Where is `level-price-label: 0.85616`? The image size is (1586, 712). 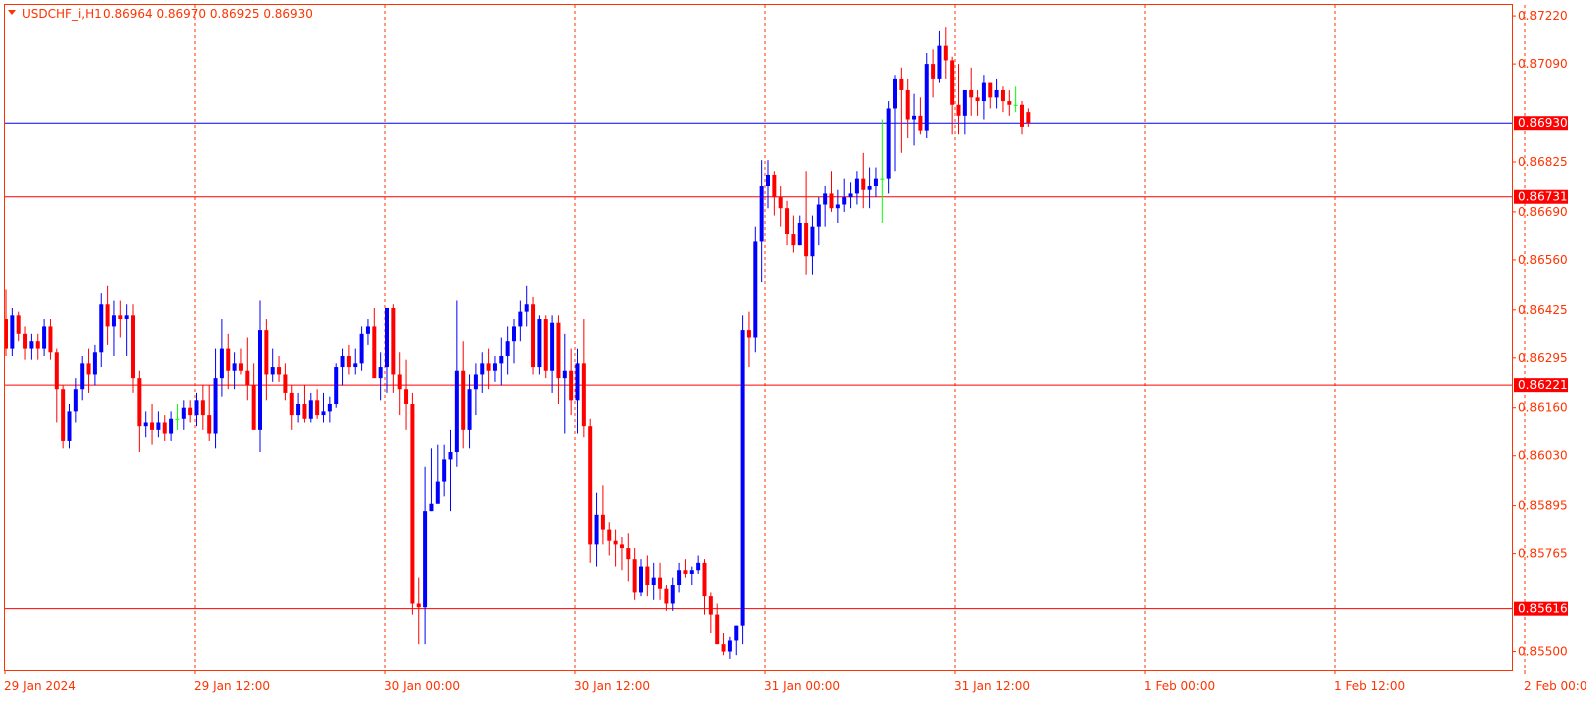
level-price-label: 0.85616 is located at coordinates (1543, 609).